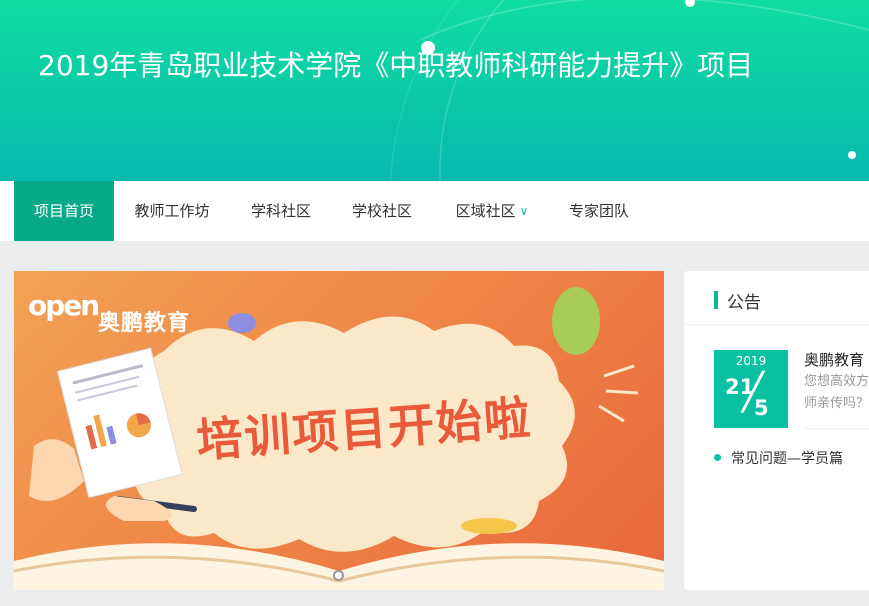 This screenshot has width=869, height=606. I want to click on open-logo-mark: open, so click(64, 305).